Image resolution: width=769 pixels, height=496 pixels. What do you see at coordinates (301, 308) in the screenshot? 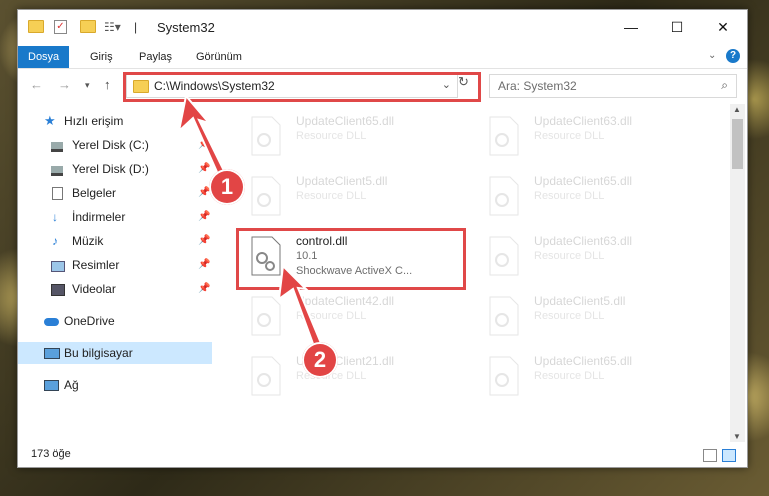
I see `arrow-2-icon` at bounding box center [301, 308].